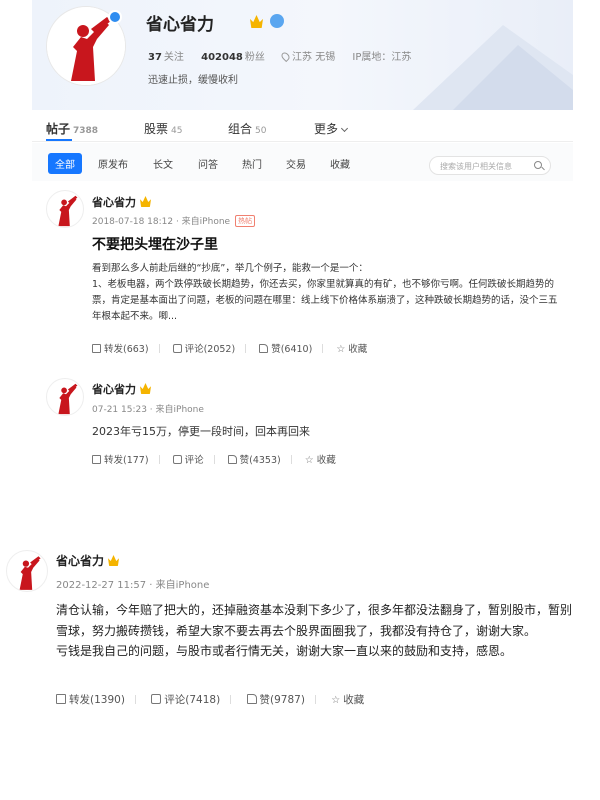 Image resolution: width=600 pixels, height=800 pixels. I want to click on filter-bar: 全部 原发布 长文 问答 热门 交易 收藏 搜索该用户相关信息, so click(302, 162).